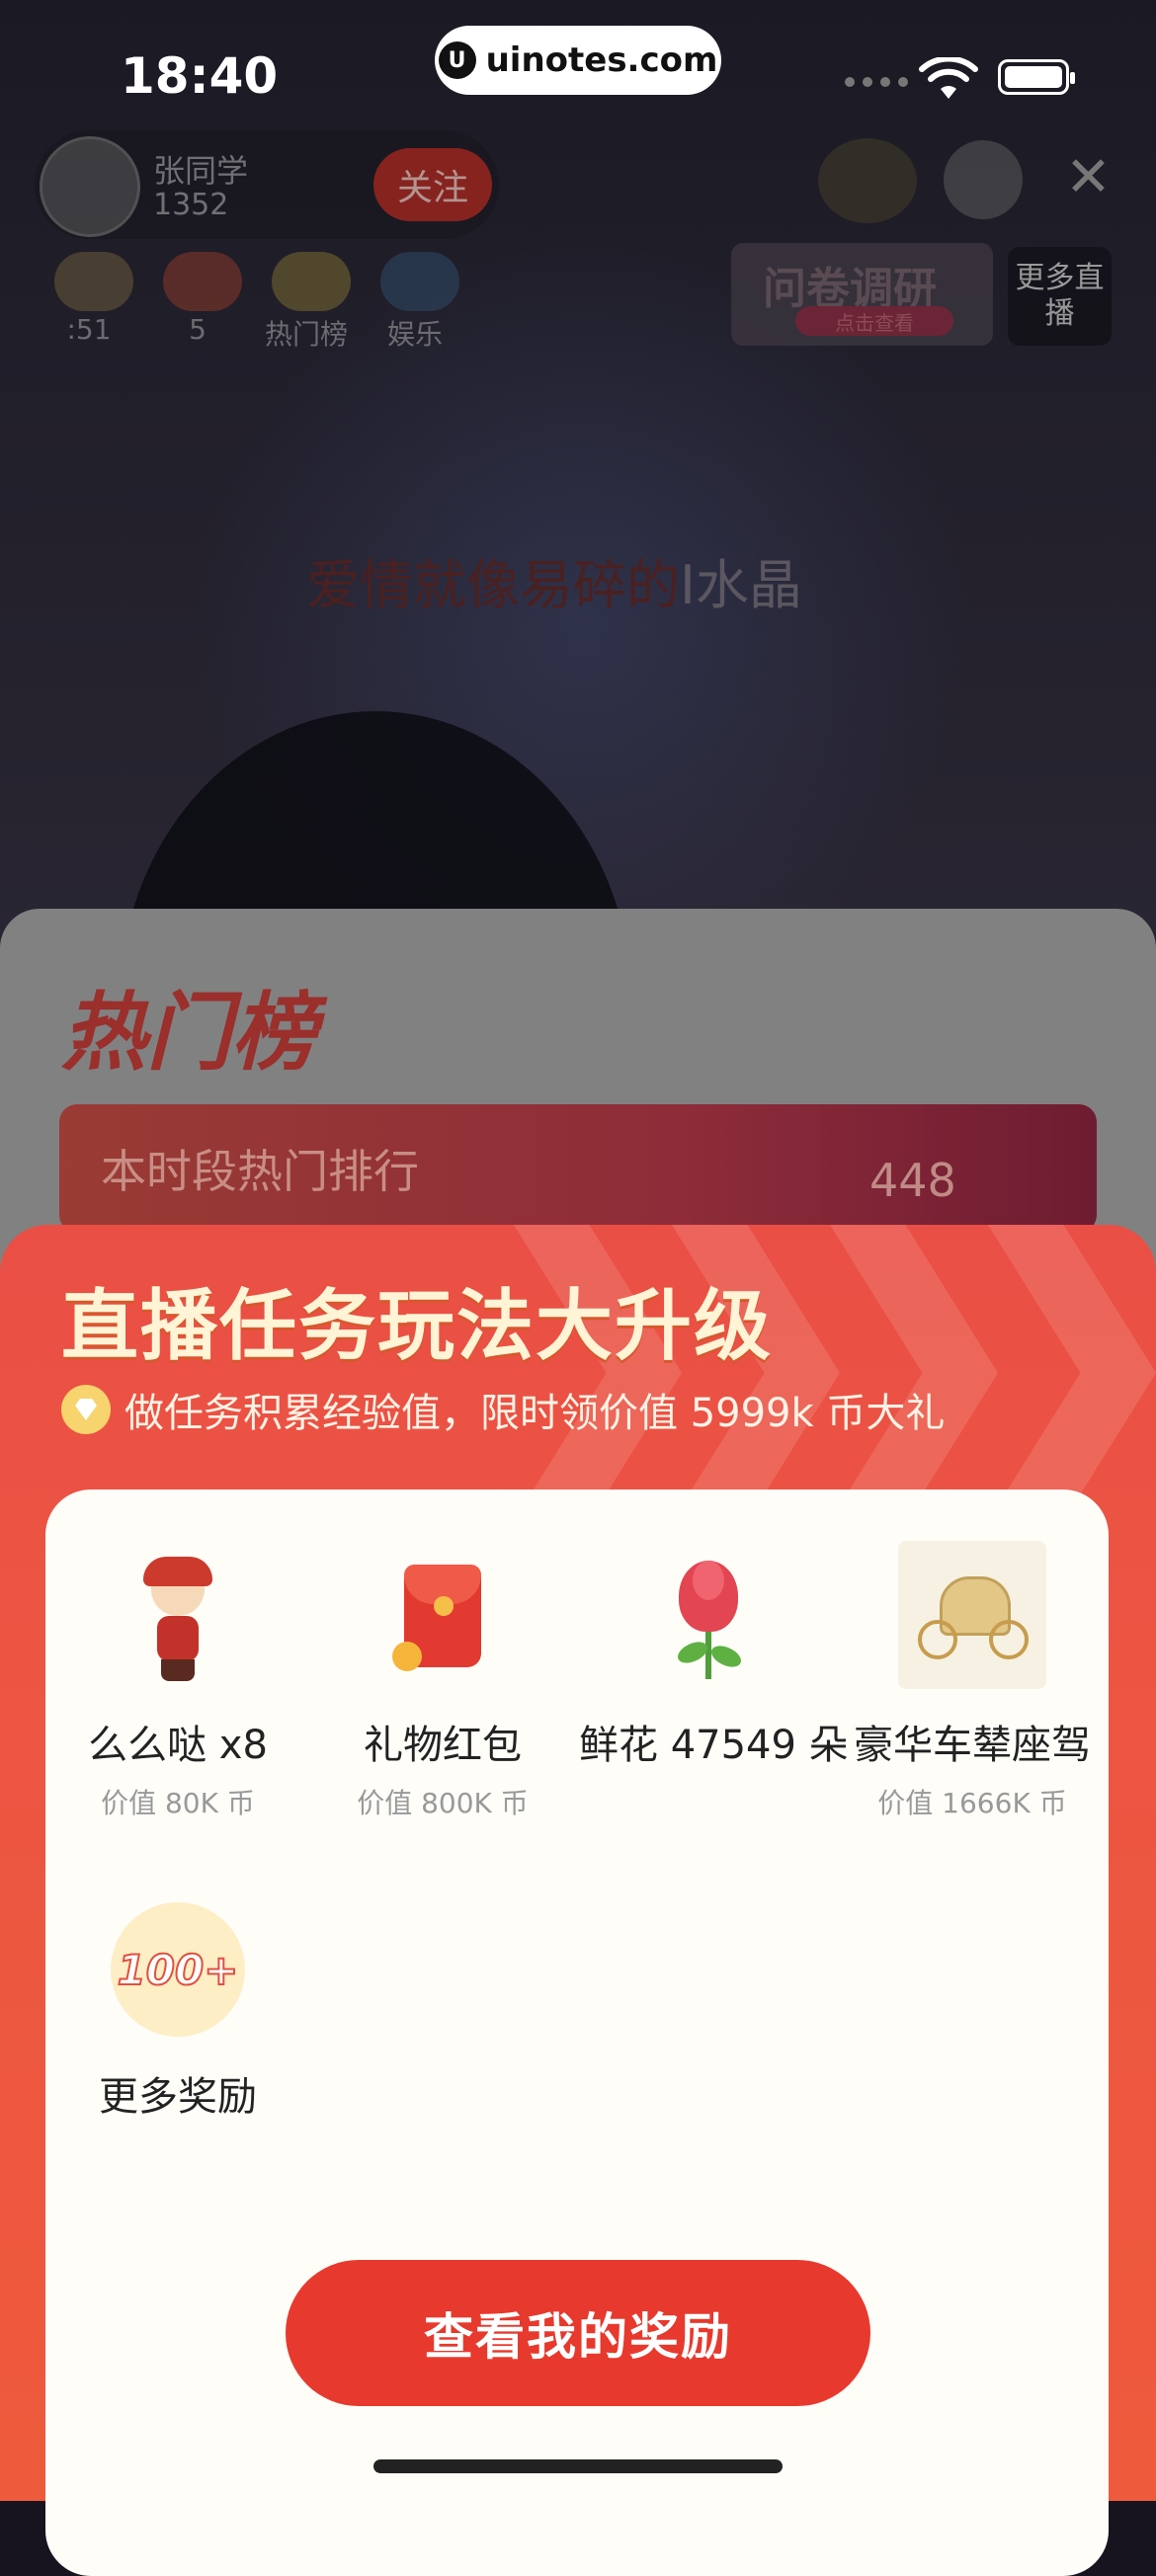 The height and width of the screenshot is (2576, 1156). I want to click on task-subtitle: 做任务积累经验值，限时领价值 5999k 币大礼, so click(535, 1413).